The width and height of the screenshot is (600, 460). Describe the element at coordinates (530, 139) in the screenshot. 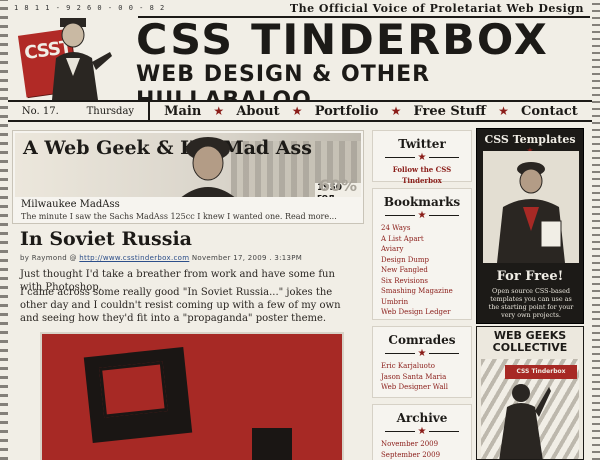

I see `templates-title: CSS Templates` at that location.